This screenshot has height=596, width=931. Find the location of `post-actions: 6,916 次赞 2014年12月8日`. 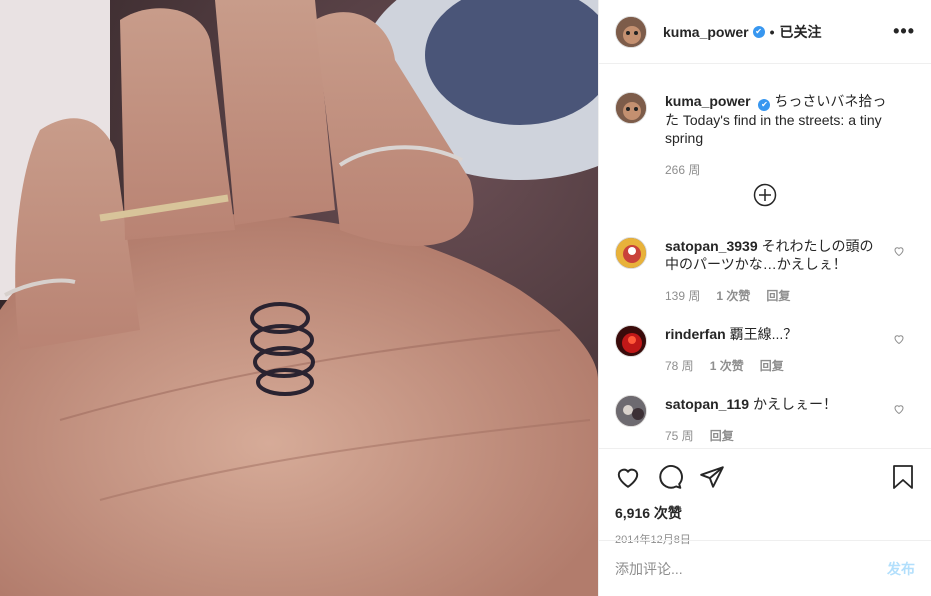

post-actions: 6,916 次赞 2014年12月8日 is located at coordinates (765, 497).